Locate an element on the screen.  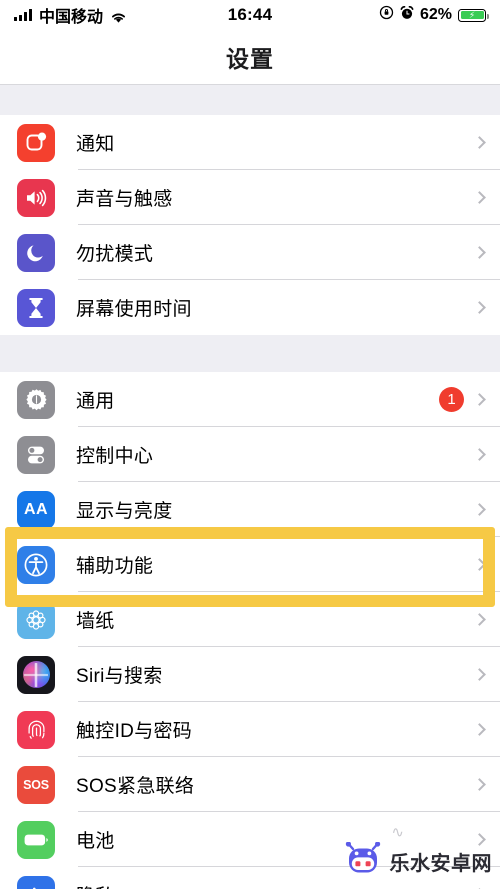
settings-row-label: 通知 is located at coordinates (95, 144).